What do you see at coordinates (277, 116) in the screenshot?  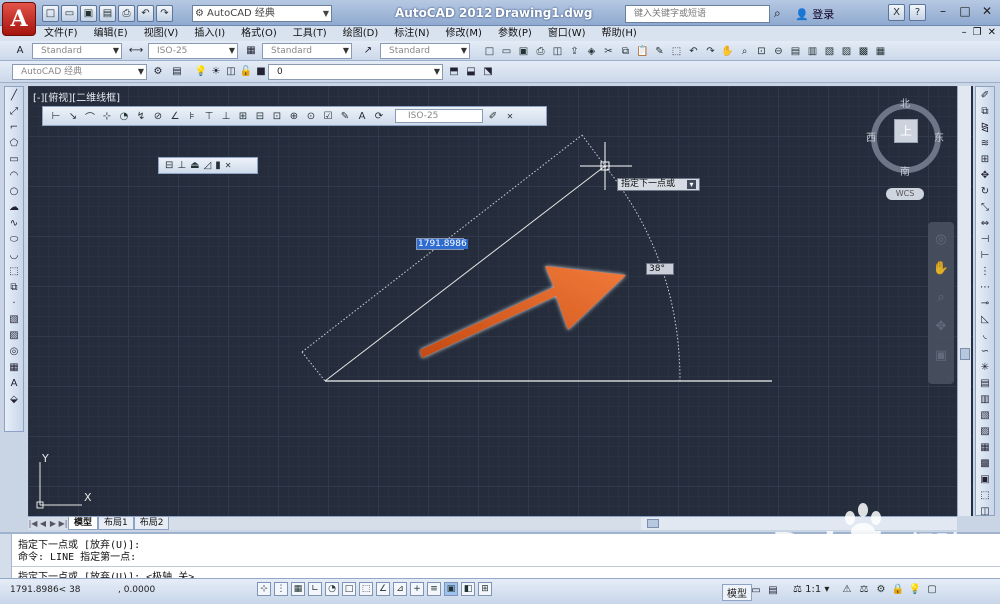 I see `tolerance-icon: ⊡` at bounding box center [277, 116].